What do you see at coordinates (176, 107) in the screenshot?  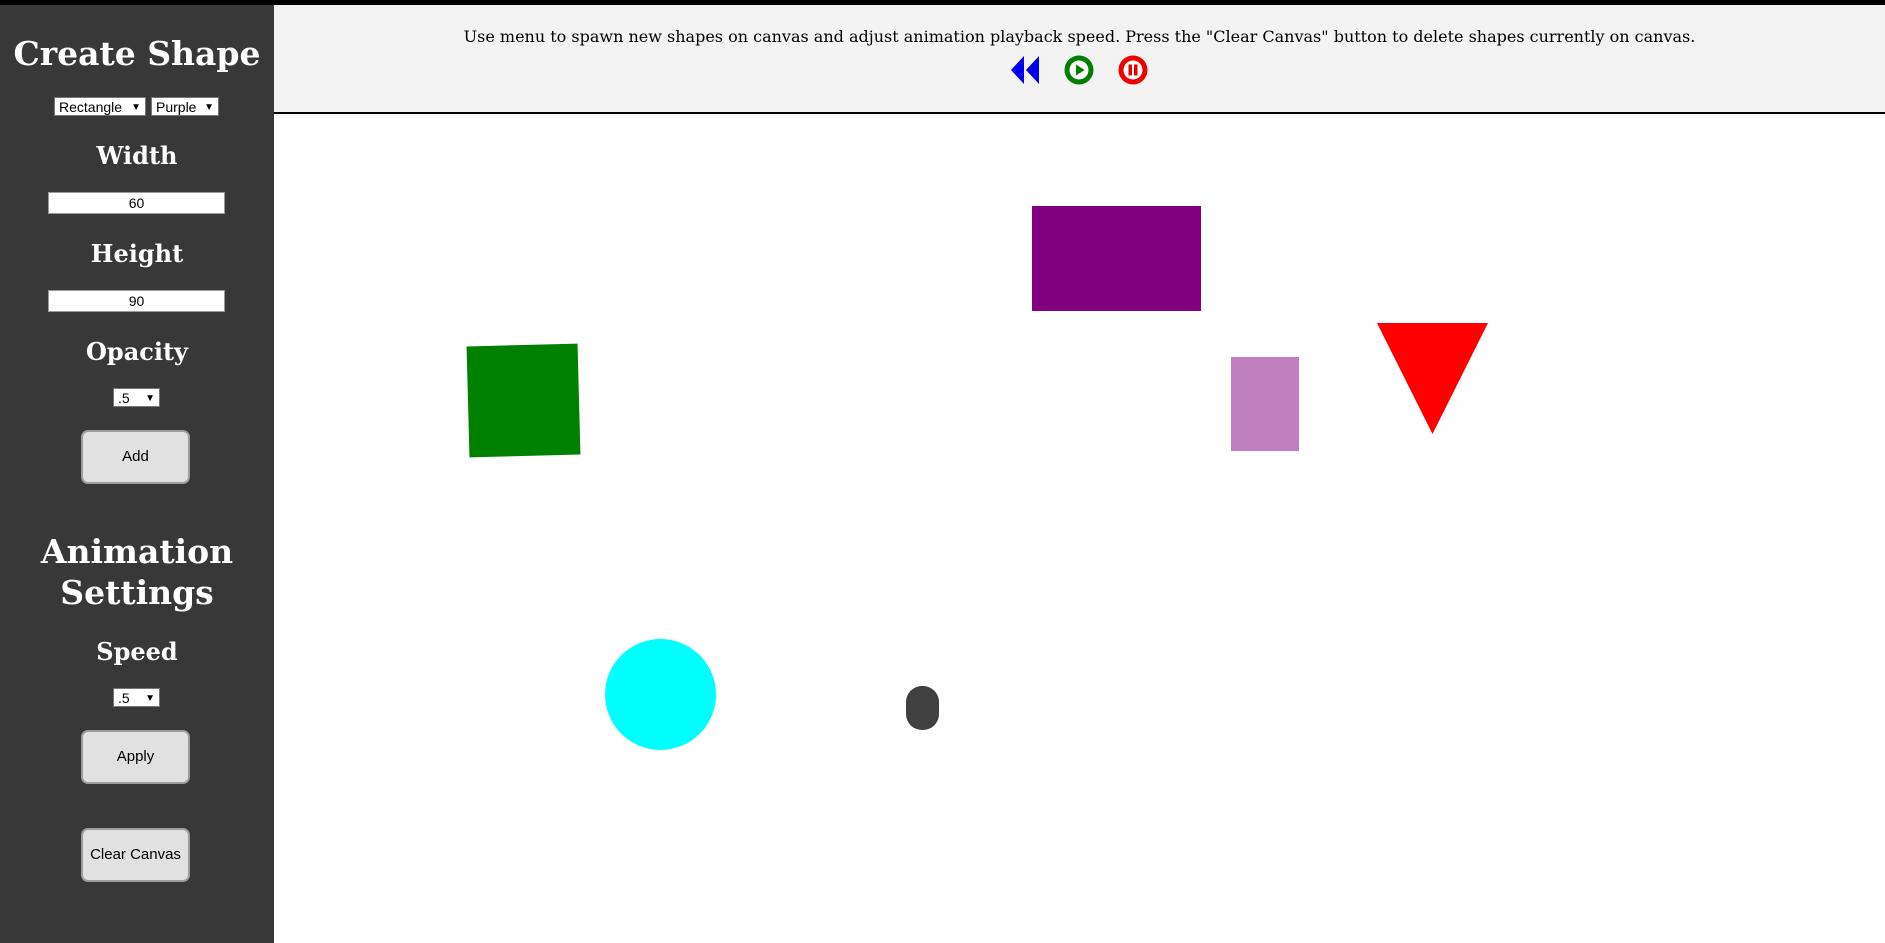 I see `shape-color-select-value: Purple` at bounding box center [176, 107].